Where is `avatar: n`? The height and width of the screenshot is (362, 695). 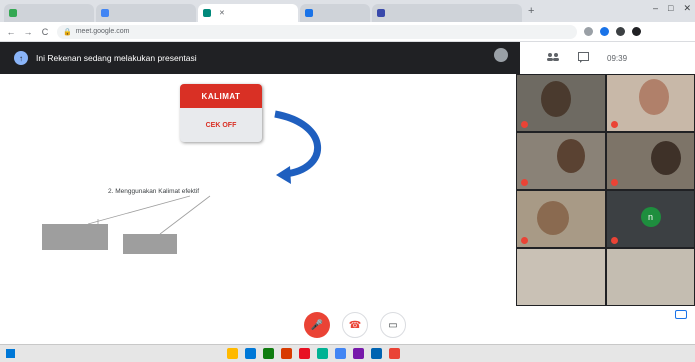
avatar: n is located at coordinates (650, 217).